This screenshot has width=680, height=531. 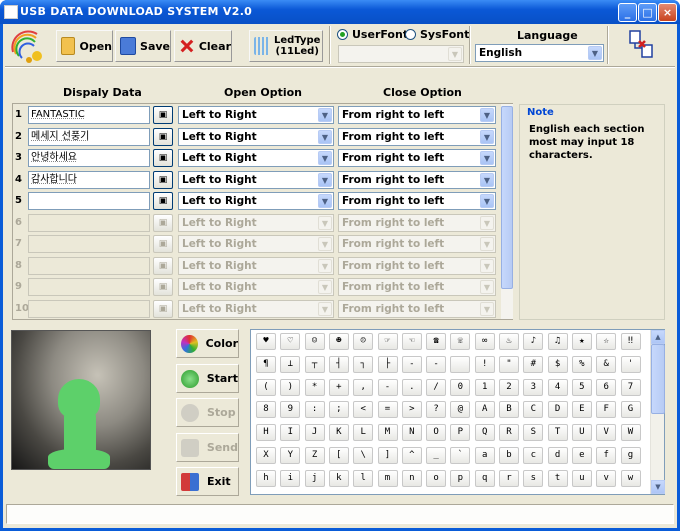 I want to click on char-key: V, so click(x=606, y=433).